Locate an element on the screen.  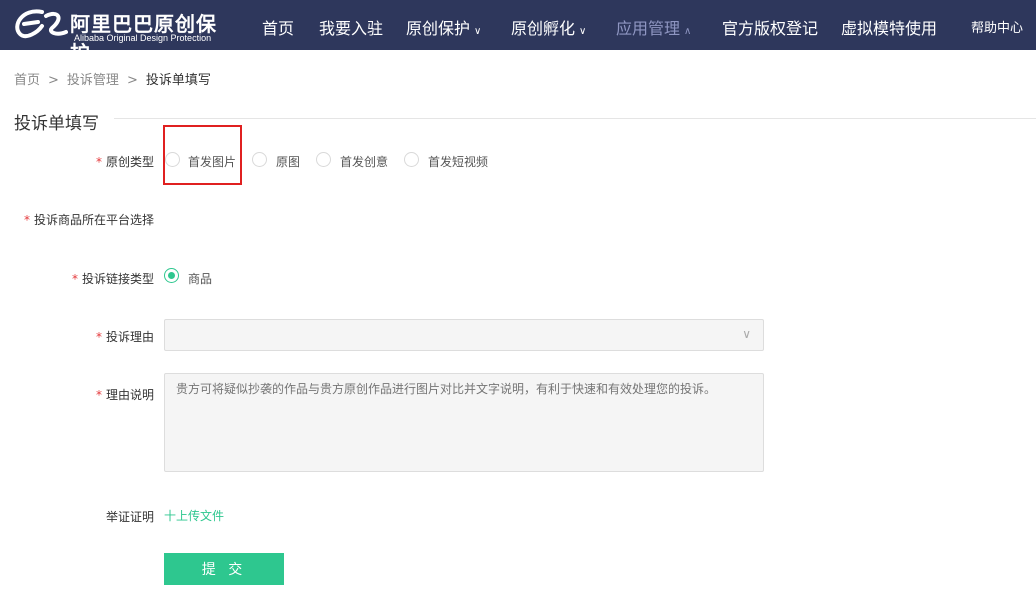
nav-original-protection: 原创保护 ∨ is located at coordinates (443, 27).